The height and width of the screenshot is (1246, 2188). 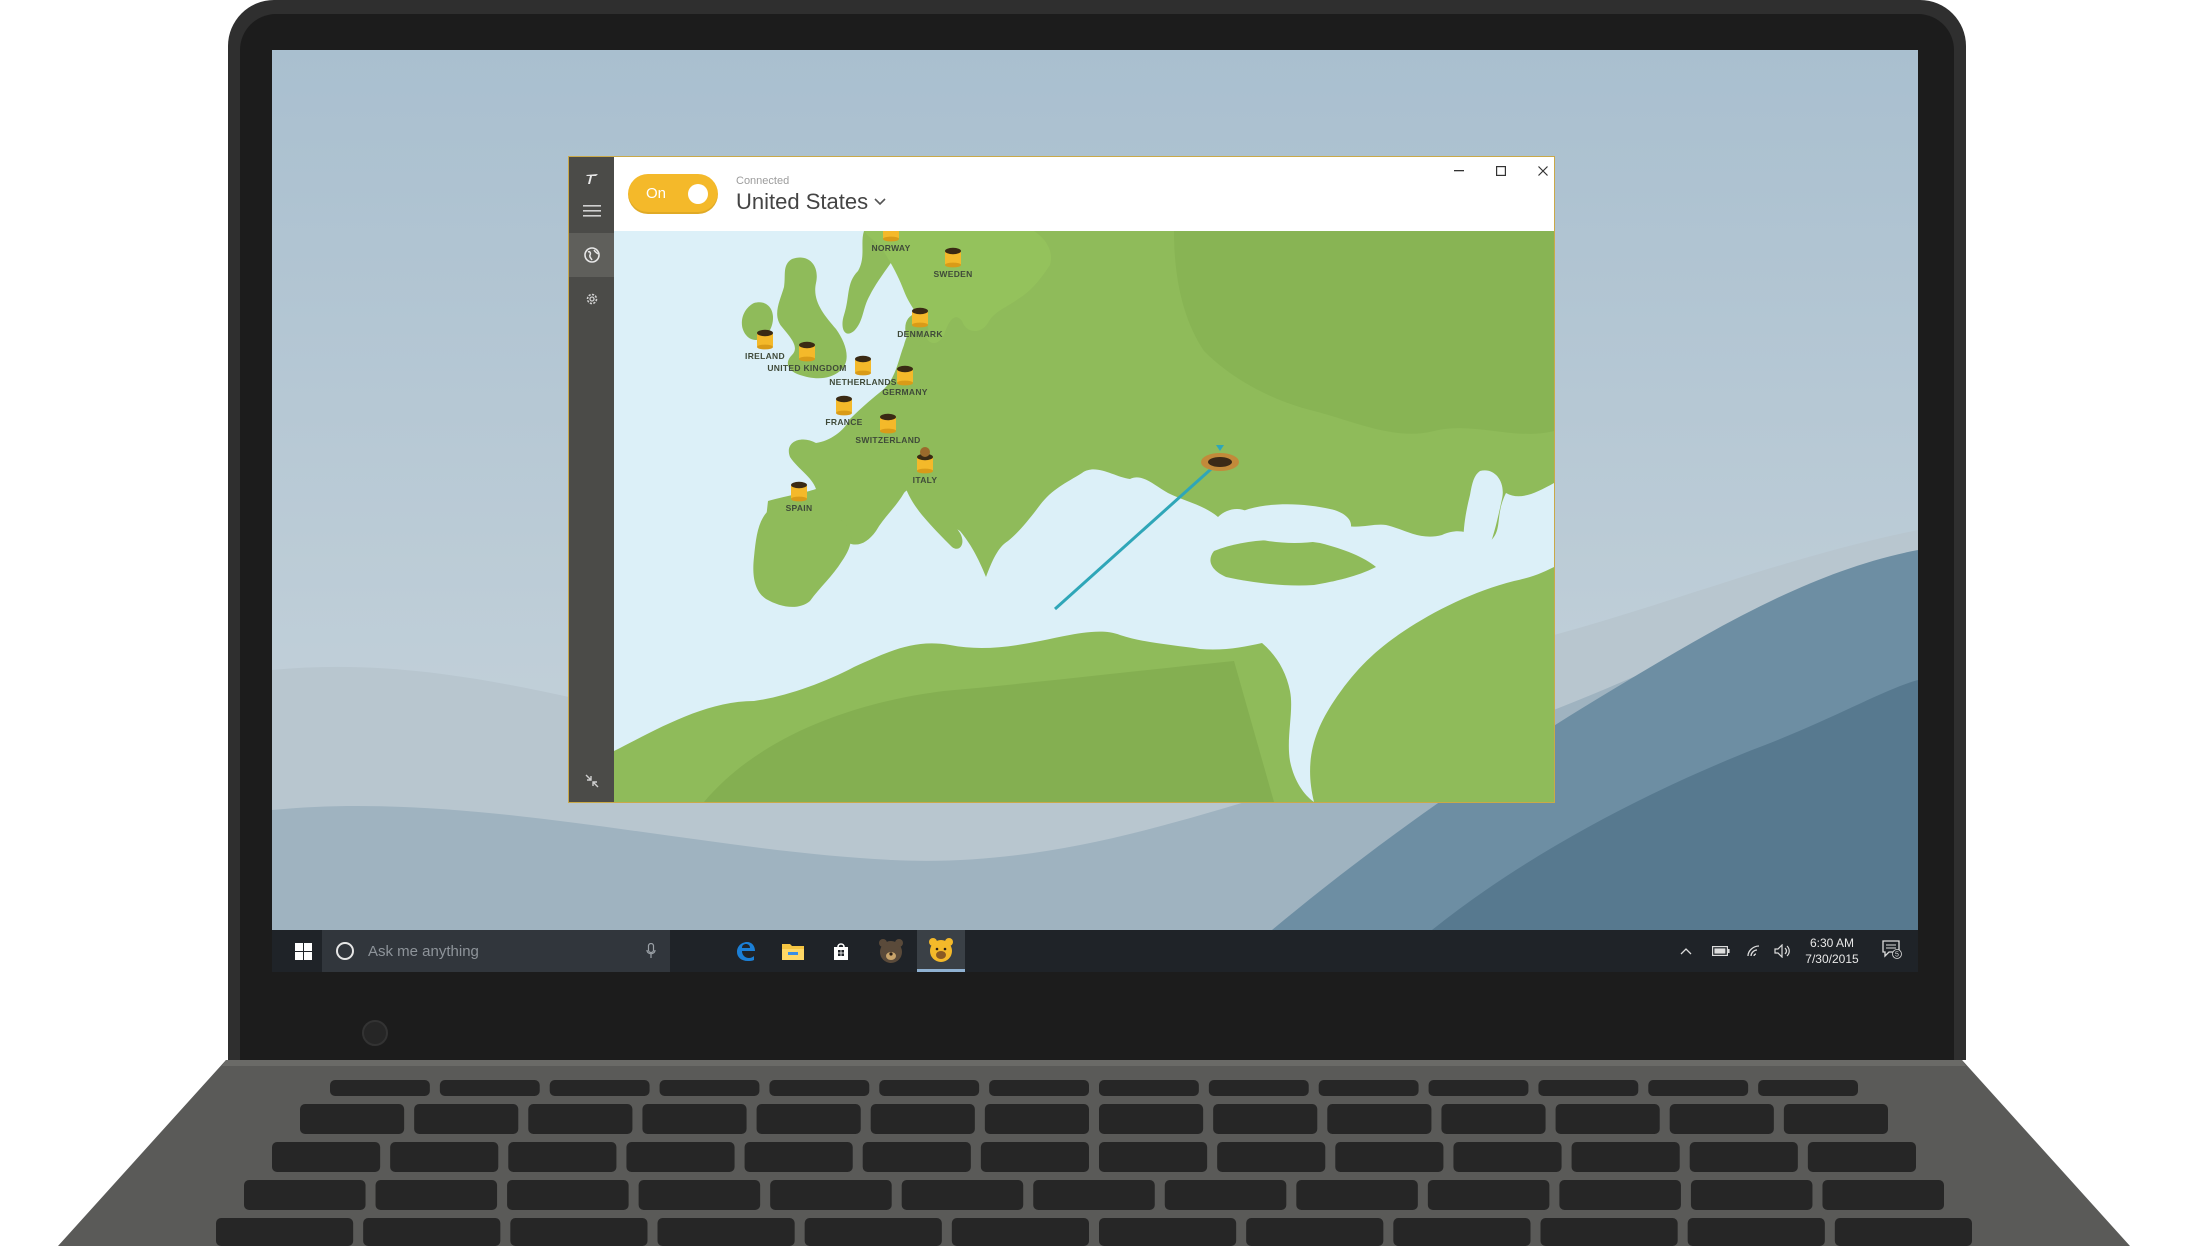 What do you see at coordinates (1543, 171) in the screenshot?
I see `close-icon` at bounding box center [1543, 171].